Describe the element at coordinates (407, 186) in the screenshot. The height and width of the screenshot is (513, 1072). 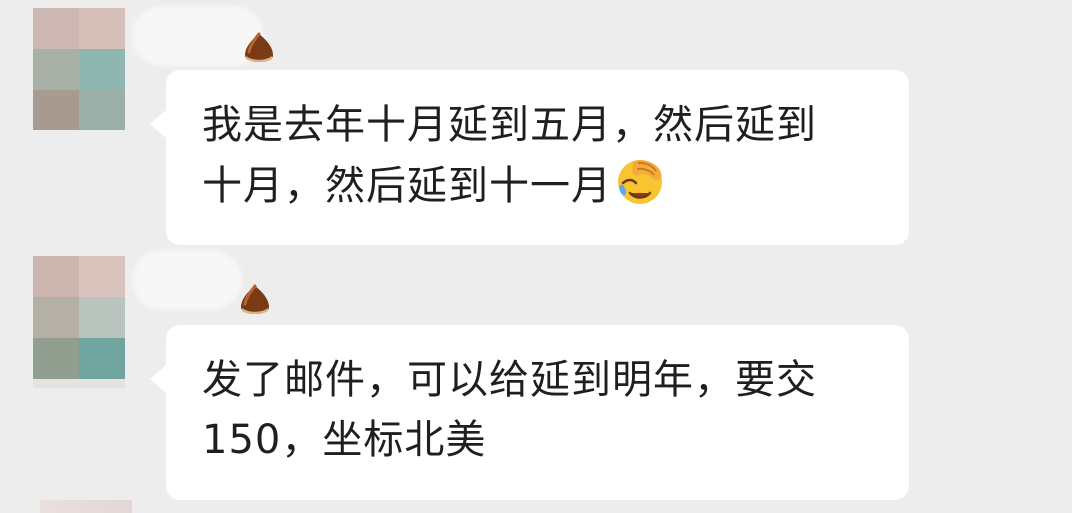
I see `message-line-text: 十月，然后延到十一月` at that location.